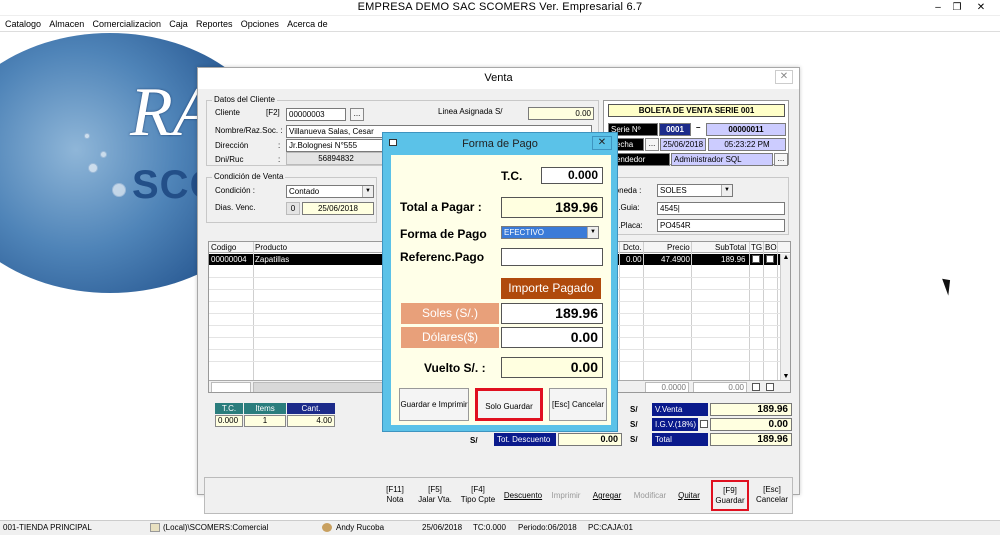 The image size is (1000, 535). Describe the element at coordinates (552, 337) in the screenshot. I see `fp-dolares-field: 0.00` at that location.